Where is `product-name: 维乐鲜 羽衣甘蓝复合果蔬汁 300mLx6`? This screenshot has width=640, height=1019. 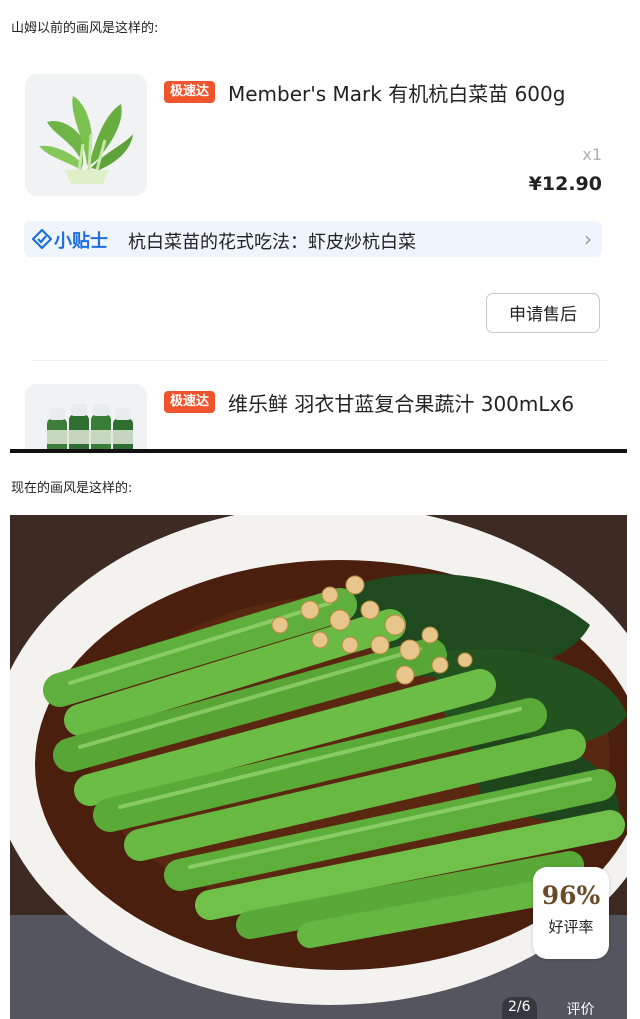
product-name: 维乐鲜 羽衣甘蓝复合果蔬汁 300mLx6 is located at coordinates (401, 402).